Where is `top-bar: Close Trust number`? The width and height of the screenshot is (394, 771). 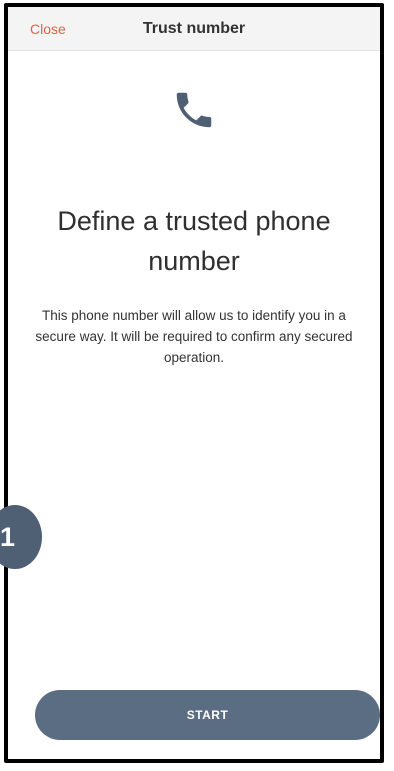 top-bar: Close Trust number is located at coordinates (194, 29).